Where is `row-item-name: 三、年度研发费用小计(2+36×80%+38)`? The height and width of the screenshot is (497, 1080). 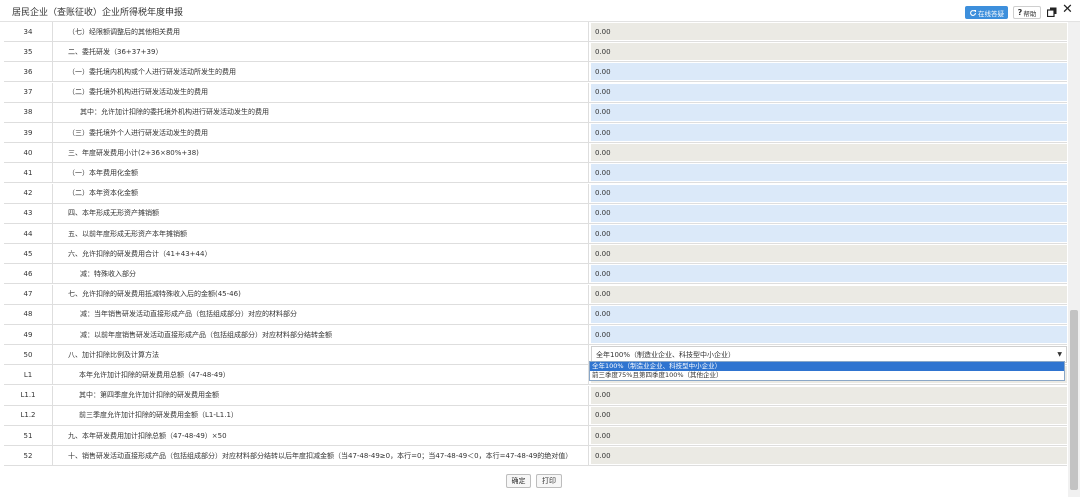 row-item-name: 三、年度研发费用小计(2+36×80%+38) is located at coordinates (321, 153).